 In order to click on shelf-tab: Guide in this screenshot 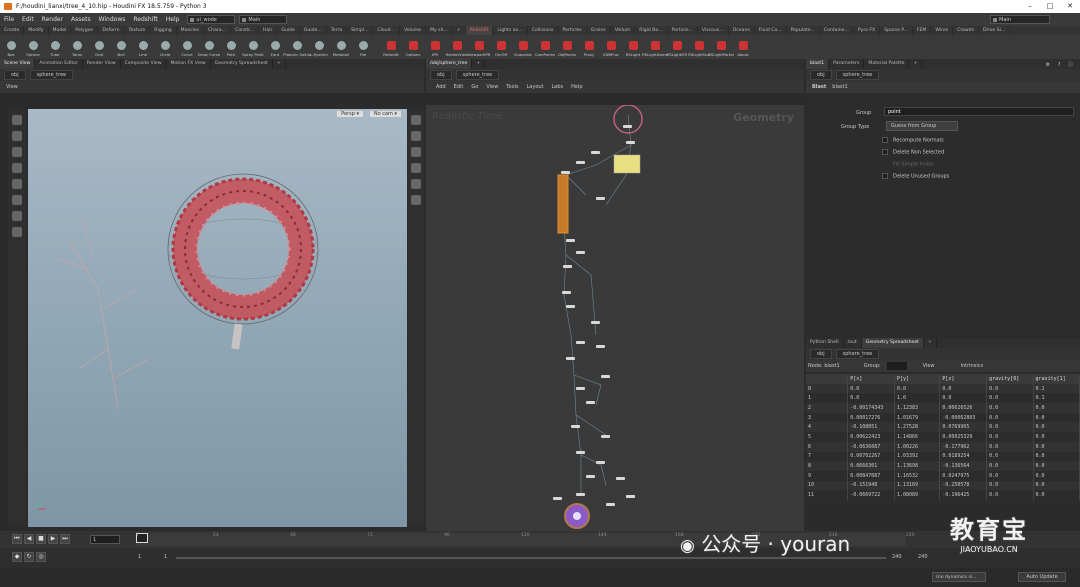, I will do `click(288, 30)`.